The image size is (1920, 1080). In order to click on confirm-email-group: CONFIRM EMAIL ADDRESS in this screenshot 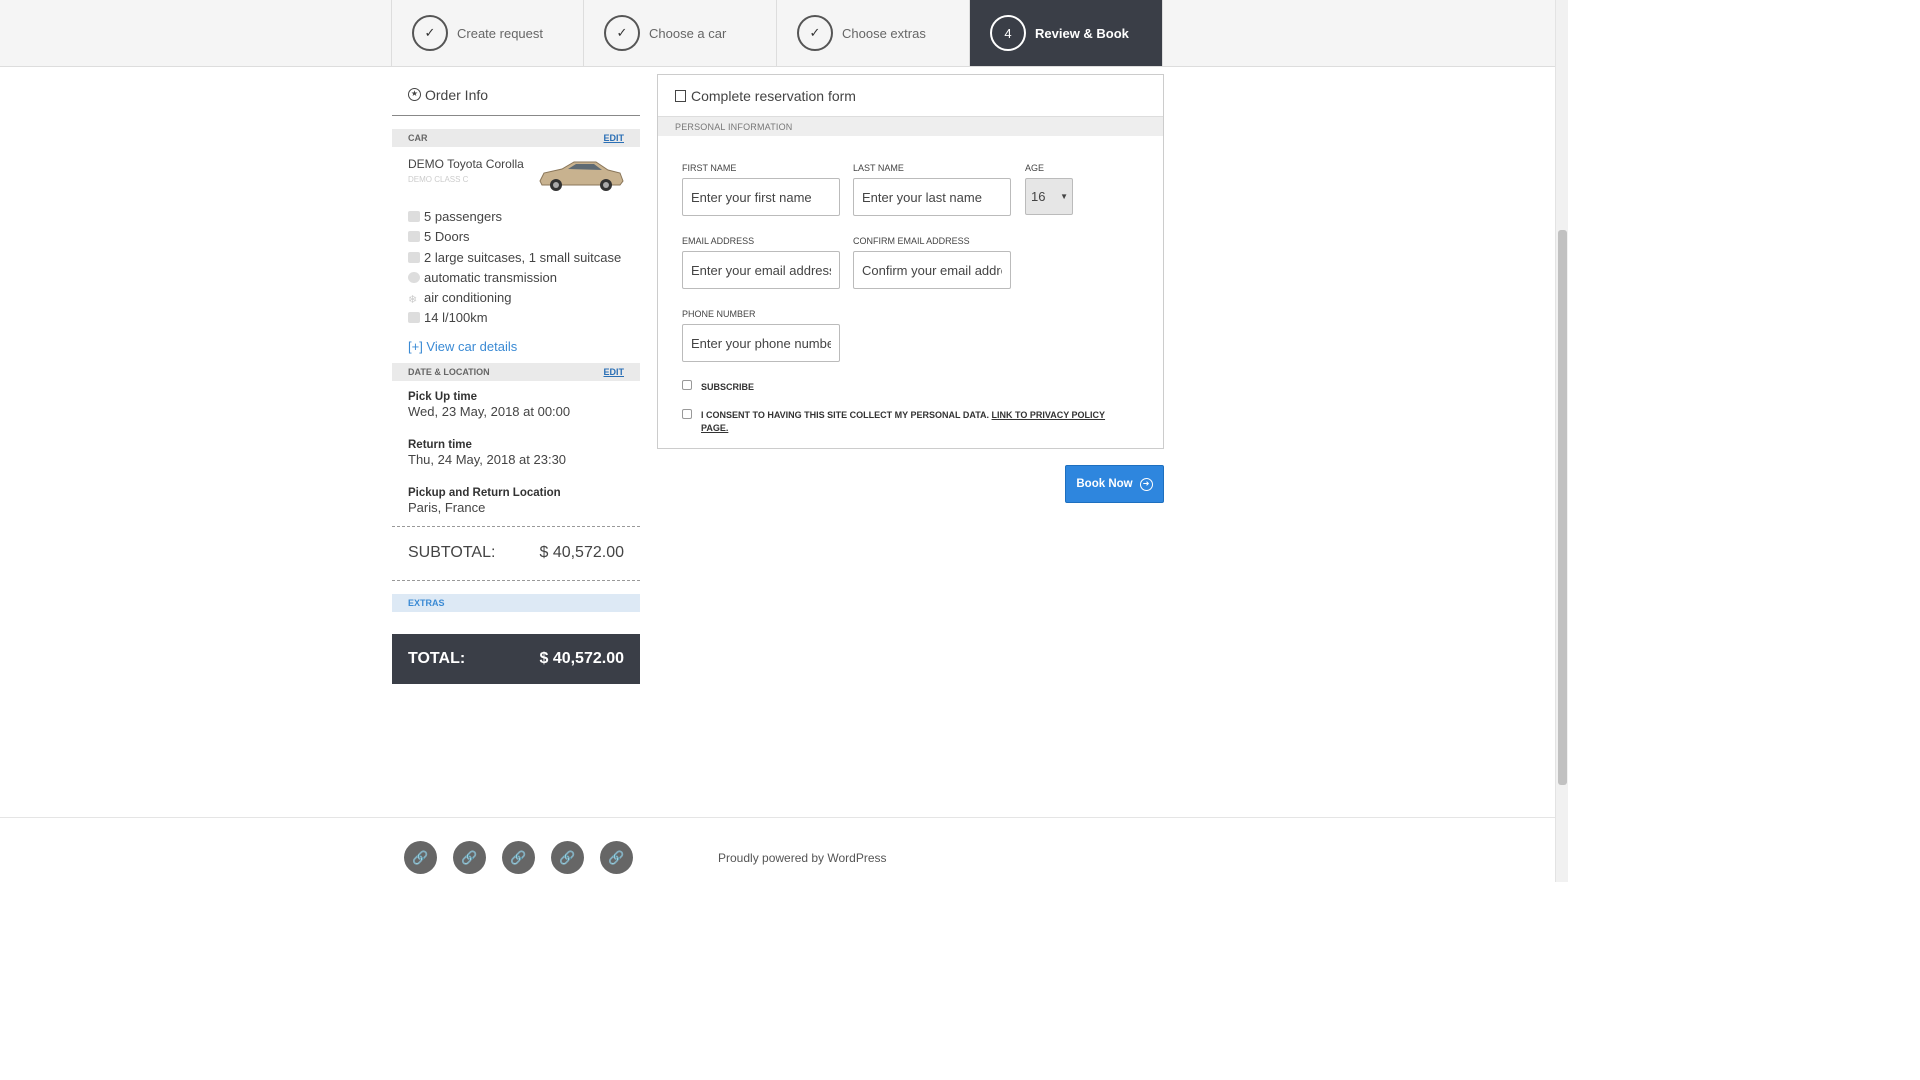, I will do `click(932, 262)`.